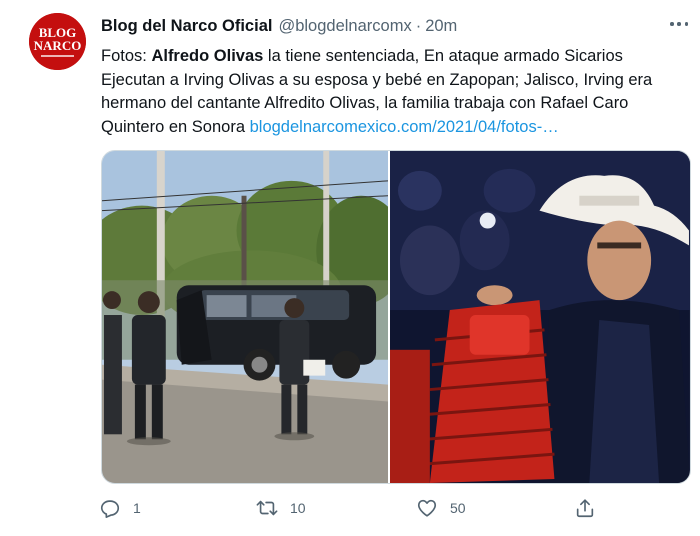 This screenshot has height=536, width=700. I want to click on more-icon, so click(679, 24).